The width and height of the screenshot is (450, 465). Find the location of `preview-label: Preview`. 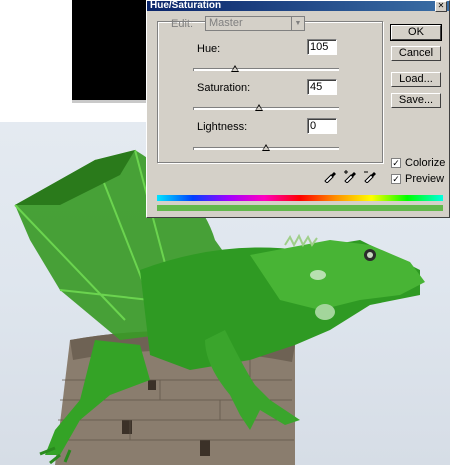

preview-label: Preview is located at coordinates (425, 179).